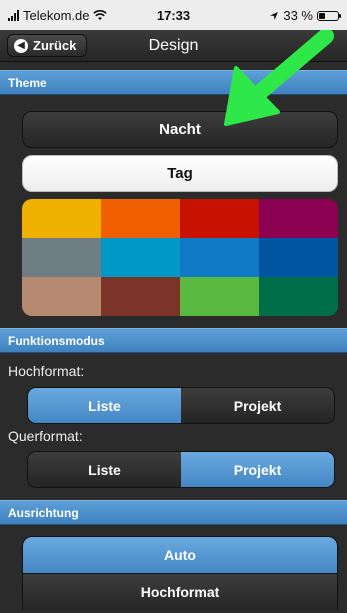  Describe the element at coordinates (46, 371) in the screenshot. I see `portrait-mode-label: Hochformat:` at that location.